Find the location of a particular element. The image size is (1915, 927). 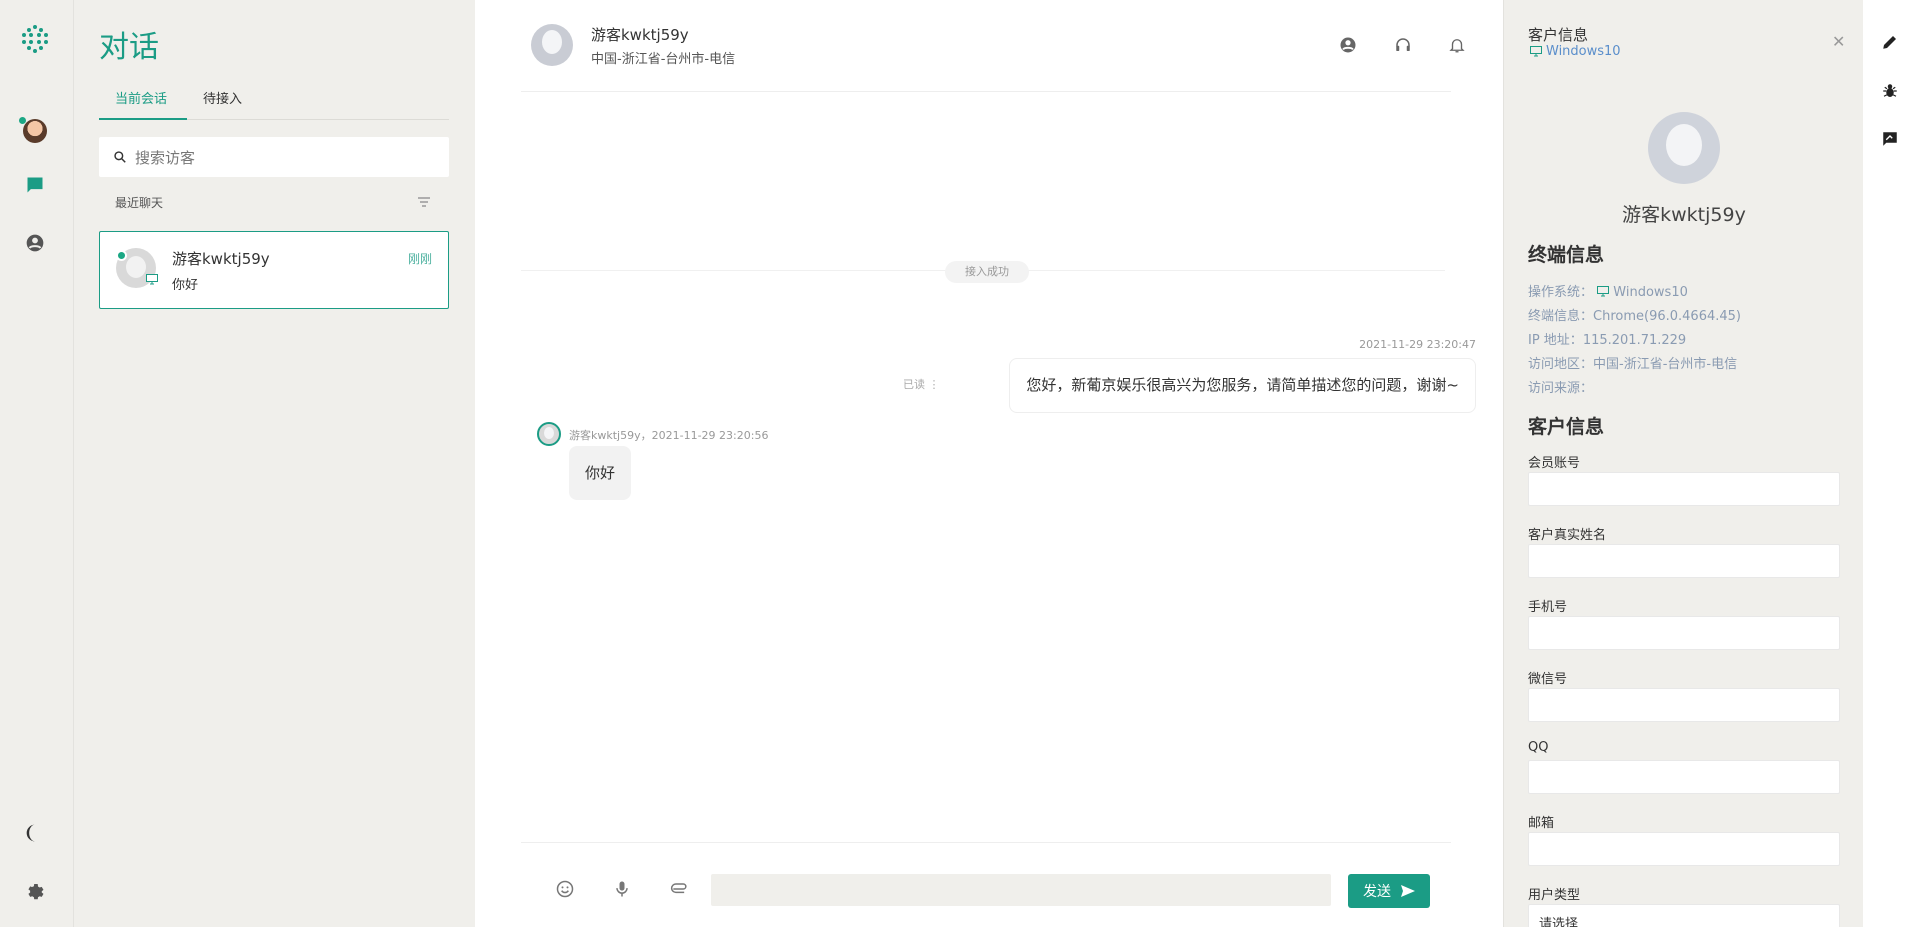

message-input is located at coordinates (1021, 890).